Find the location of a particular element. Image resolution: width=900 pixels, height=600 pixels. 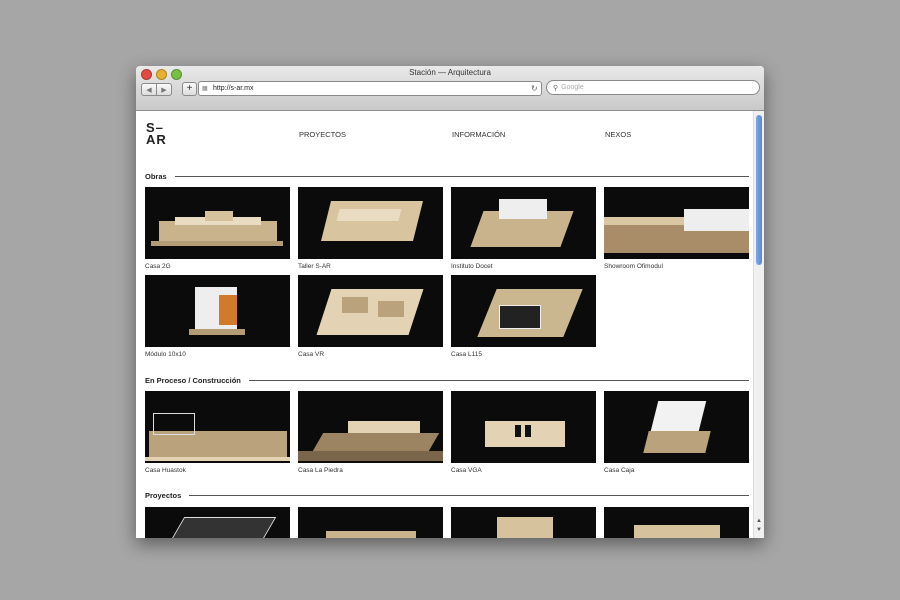

section-title: Obras is located at coordinates (156, 176).